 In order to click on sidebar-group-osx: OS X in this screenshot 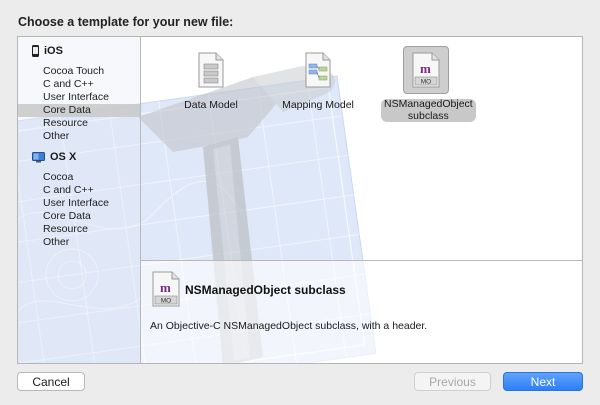, I will do `click(54, 157)`.